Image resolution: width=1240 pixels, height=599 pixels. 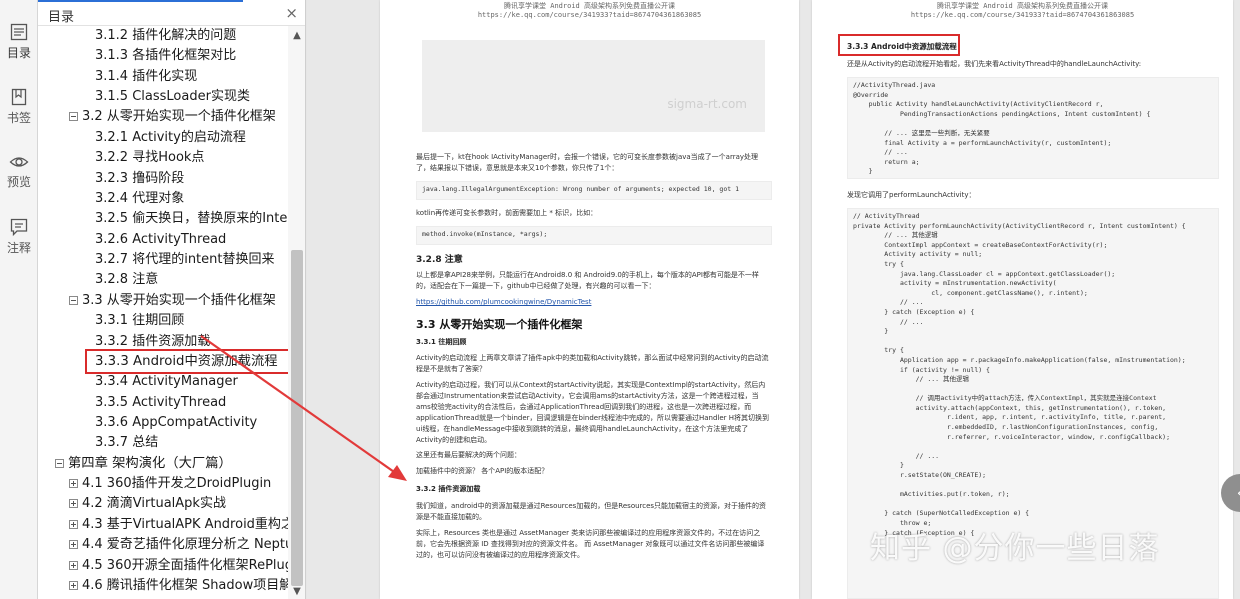 What do you see at coordinates (143, 464) in the screenshot?
I see `toc-chapter: 第四章 架构演化（大厂篇）` at bounding box center [143, 464].